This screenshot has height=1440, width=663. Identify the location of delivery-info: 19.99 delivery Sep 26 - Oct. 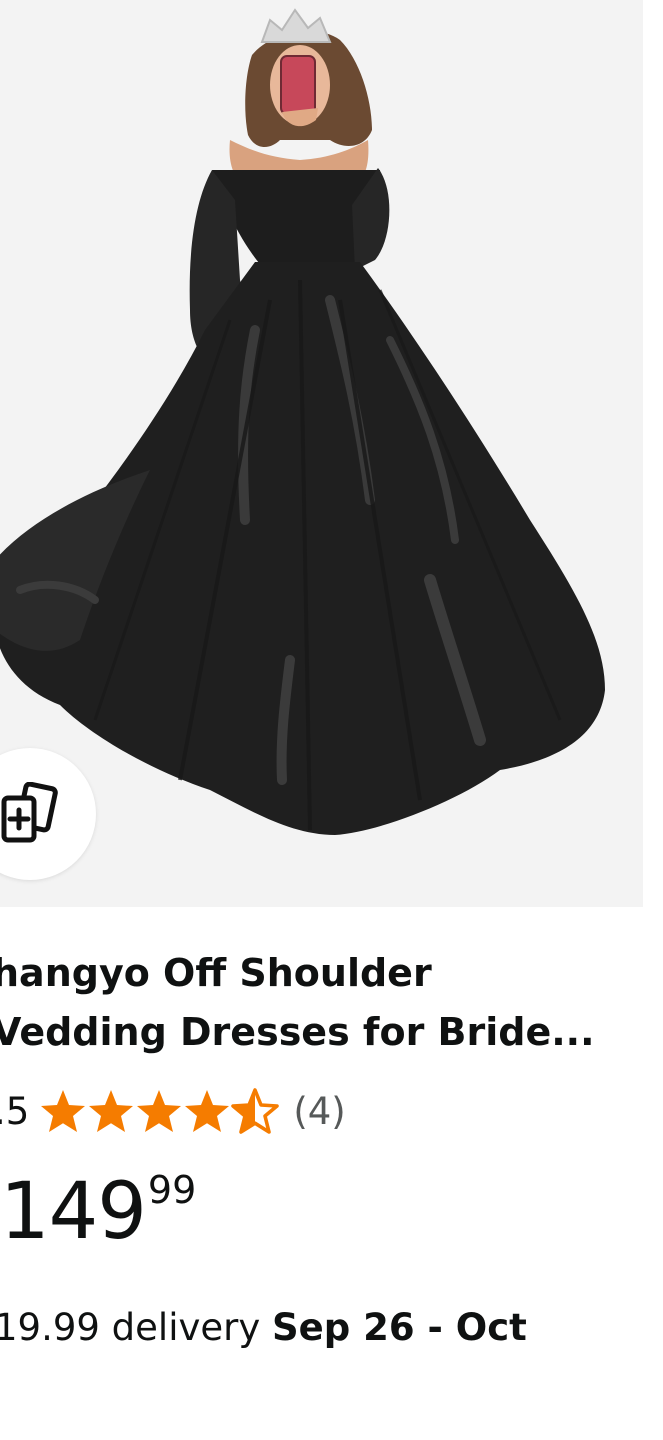
(263, 1328).